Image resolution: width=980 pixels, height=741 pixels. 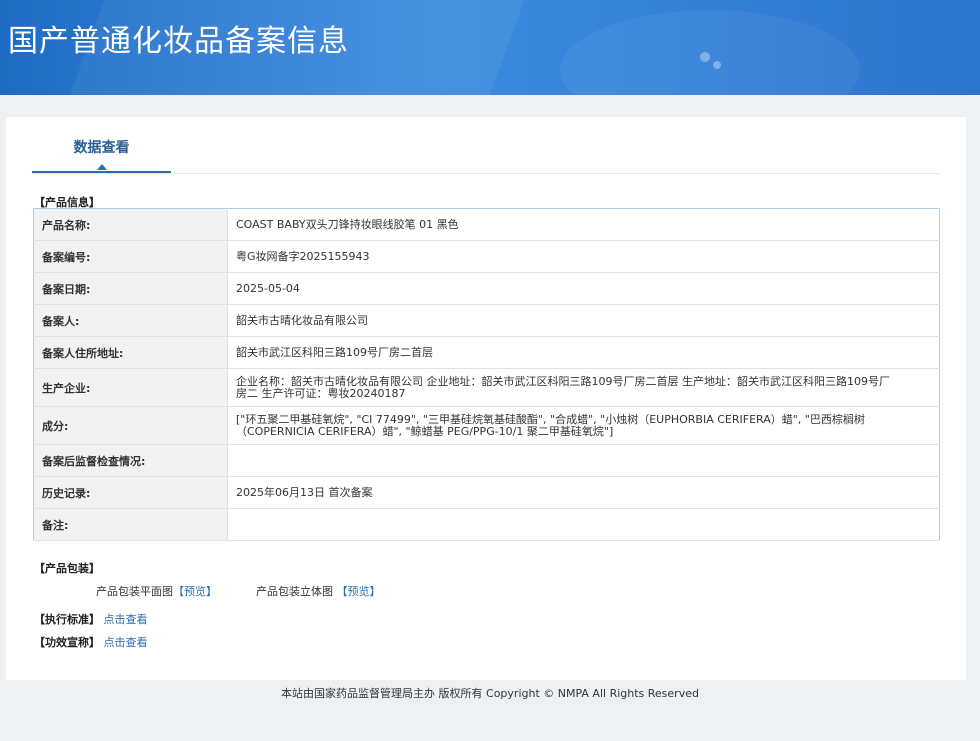 I want to click on efficacy-label: 【功效宣称】, so click(x=67, y=642).